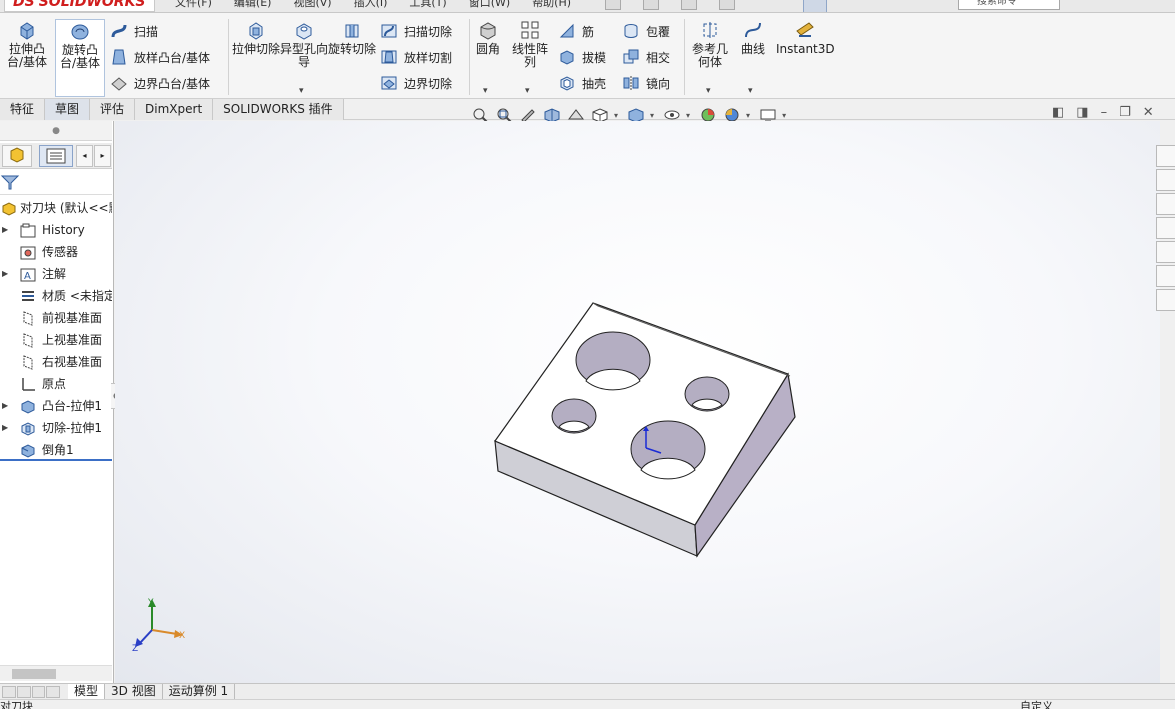 The image size is (1175, 709). Describe the element at coordinates (56, 450) in the screenshot. I see `tree-item-chamfer1: 倒角1` at that location.